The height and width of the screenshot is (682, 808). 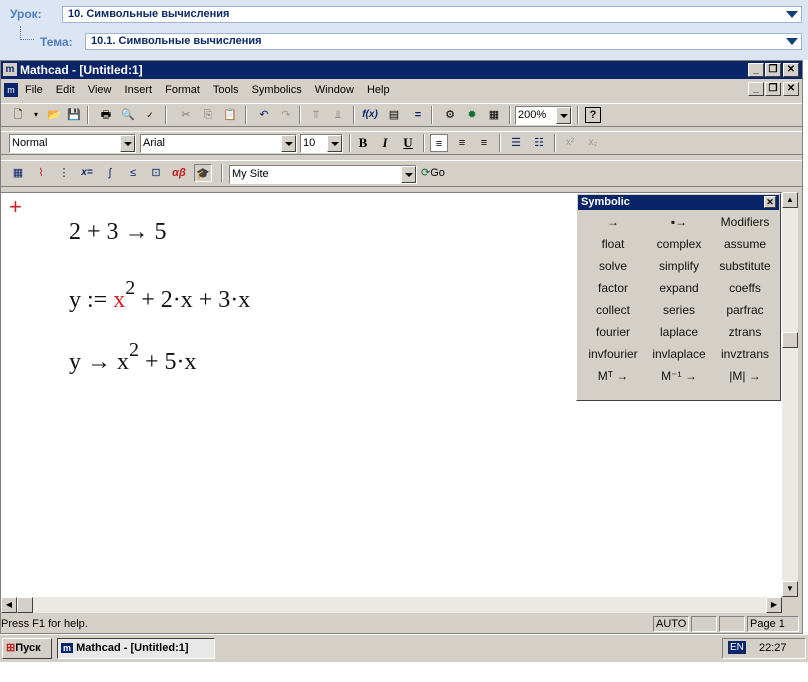 What do you see at coordinates (186, 115) in the screenshot?
I see `cut-icon: ✂` at bounding box center [186, 115].